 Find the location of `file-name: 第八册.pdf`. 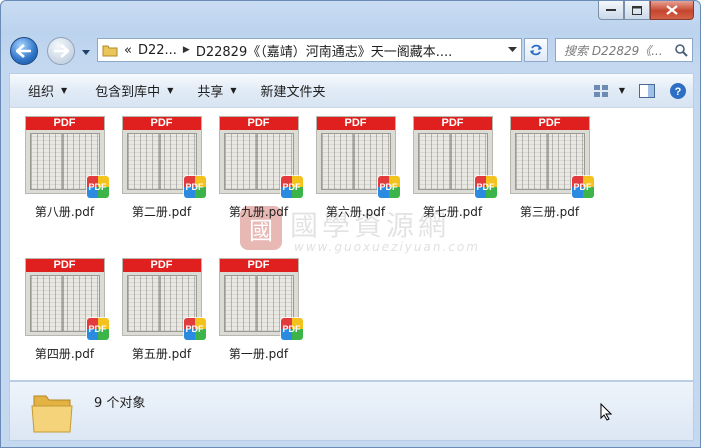

file-name: 第八册.pdf is located at coordinates (64, 212).